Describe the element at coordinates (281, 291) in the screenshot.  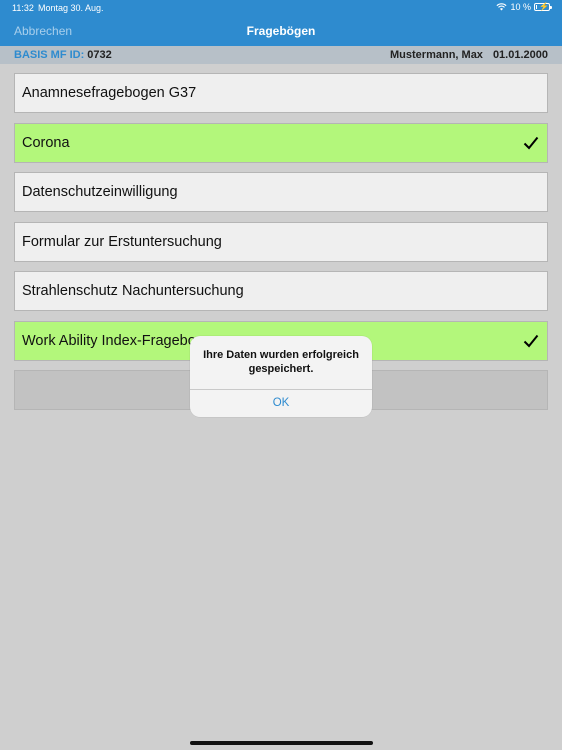
I see `questionnaire-item: Strahlenschutz Nachuntersuchung` at that location.